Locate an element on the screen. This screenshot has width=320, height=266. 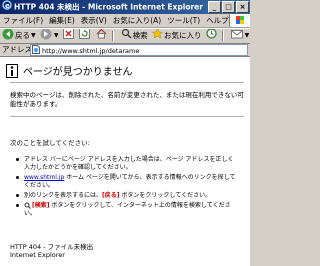
suggestion-text: ボタンをクリックして、インターネット上の情報を検索してください。 is located at coordinates (127, 209).